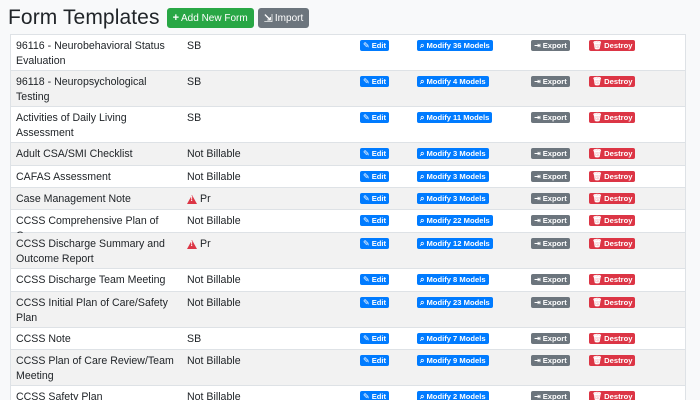 Image resolution: width=700 pixels, height=400 pixels. I want to click on modify-models-button: ⌕ Modify 22 Models, so click(455, 220).